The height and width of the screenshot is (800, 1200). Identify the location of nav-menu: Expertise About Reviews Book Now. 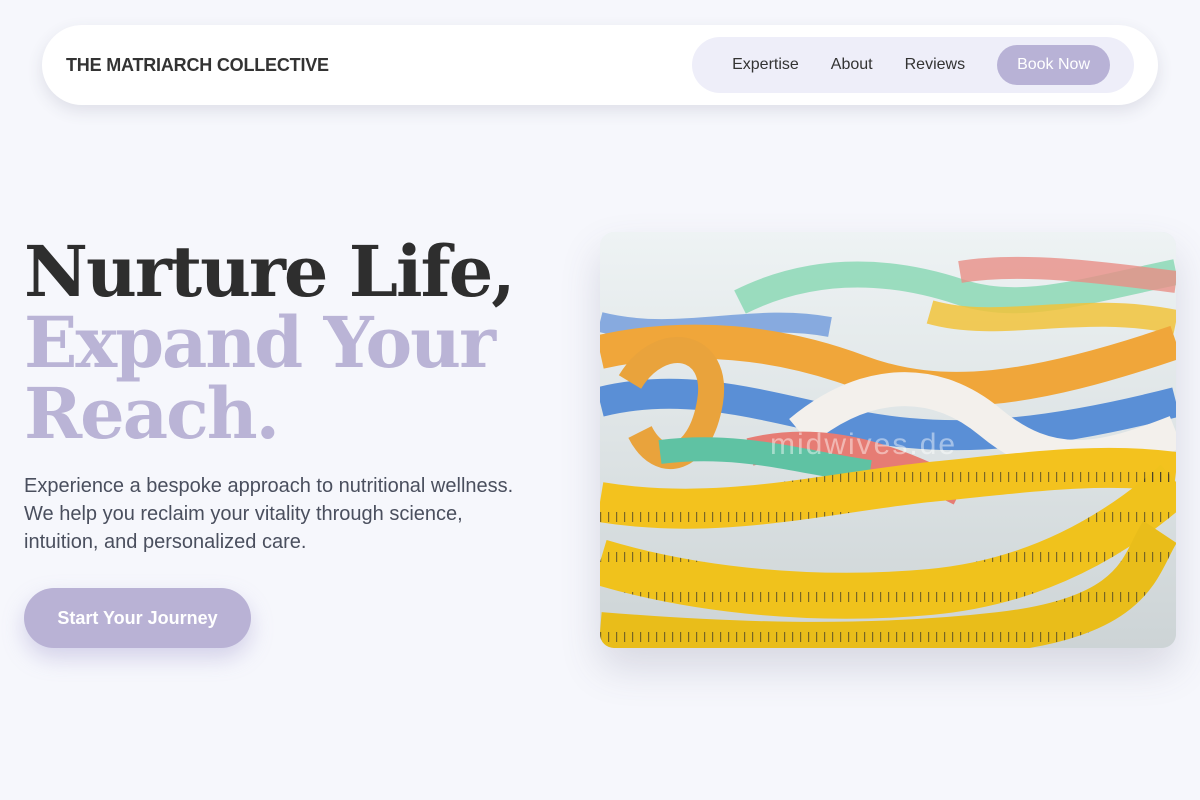
(913, 65).